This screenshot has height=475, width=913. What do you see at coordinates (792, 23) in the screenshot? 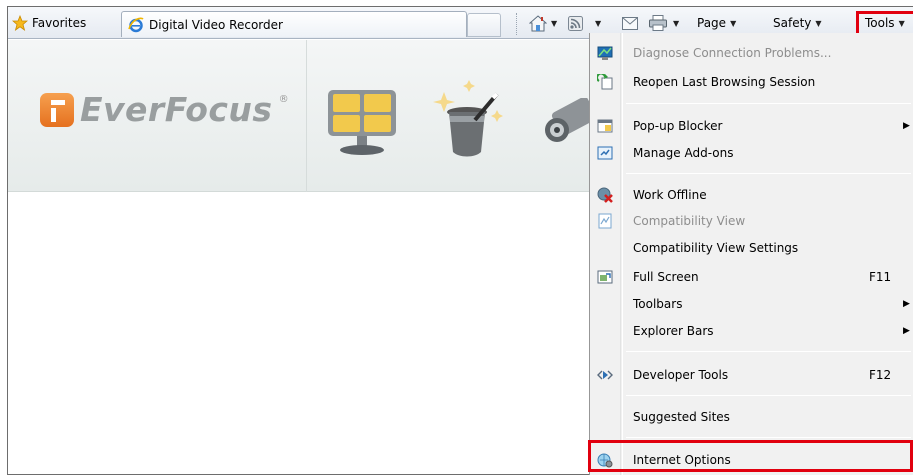
I see `safety-menu-label: Safety` at bounding box center [792, 23].